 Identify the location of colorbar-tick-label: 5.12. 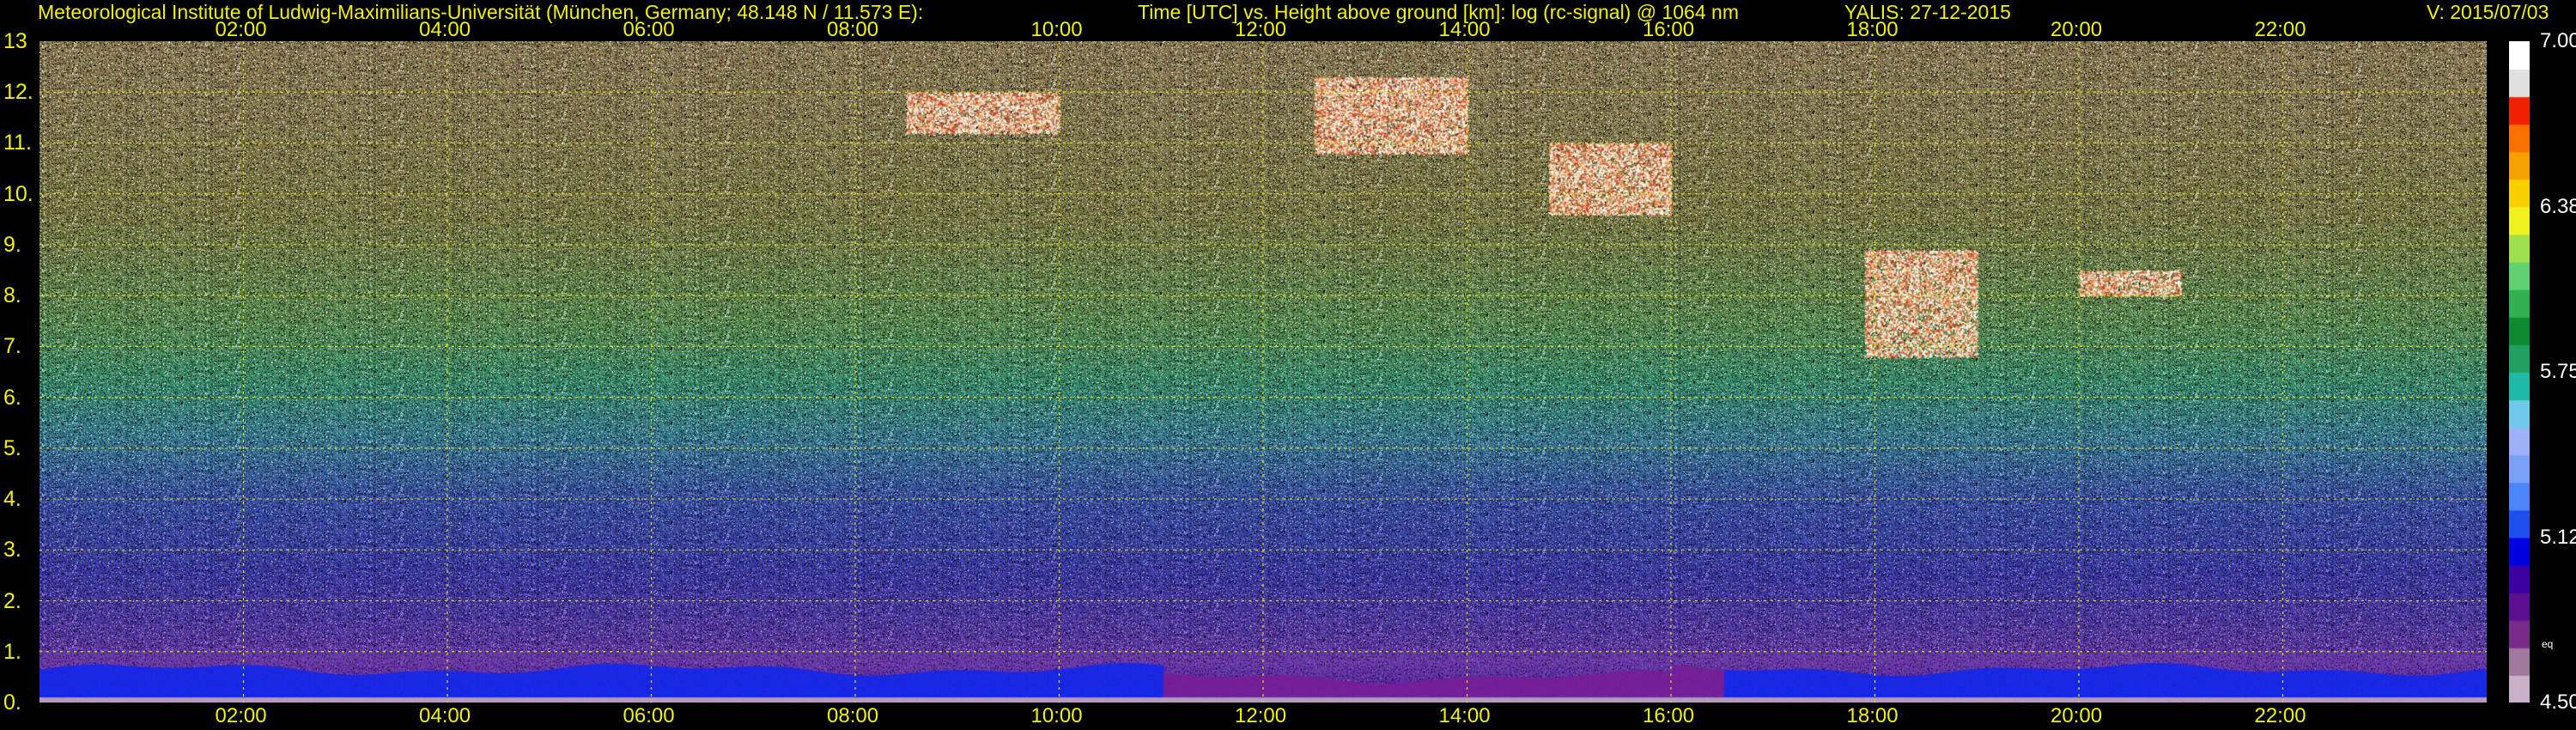
(2558, 537).